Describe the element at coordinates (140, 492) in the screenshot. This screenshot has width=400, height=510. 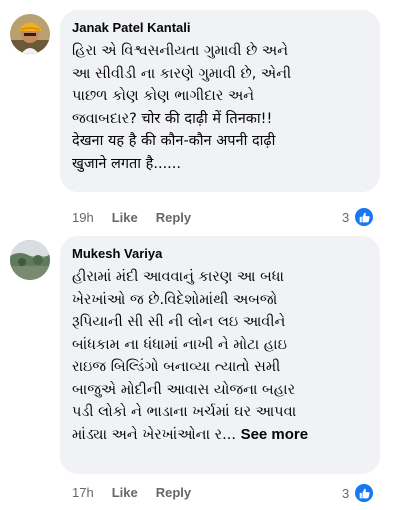
I see `comment-actions: 17h Like Reply` at that location.